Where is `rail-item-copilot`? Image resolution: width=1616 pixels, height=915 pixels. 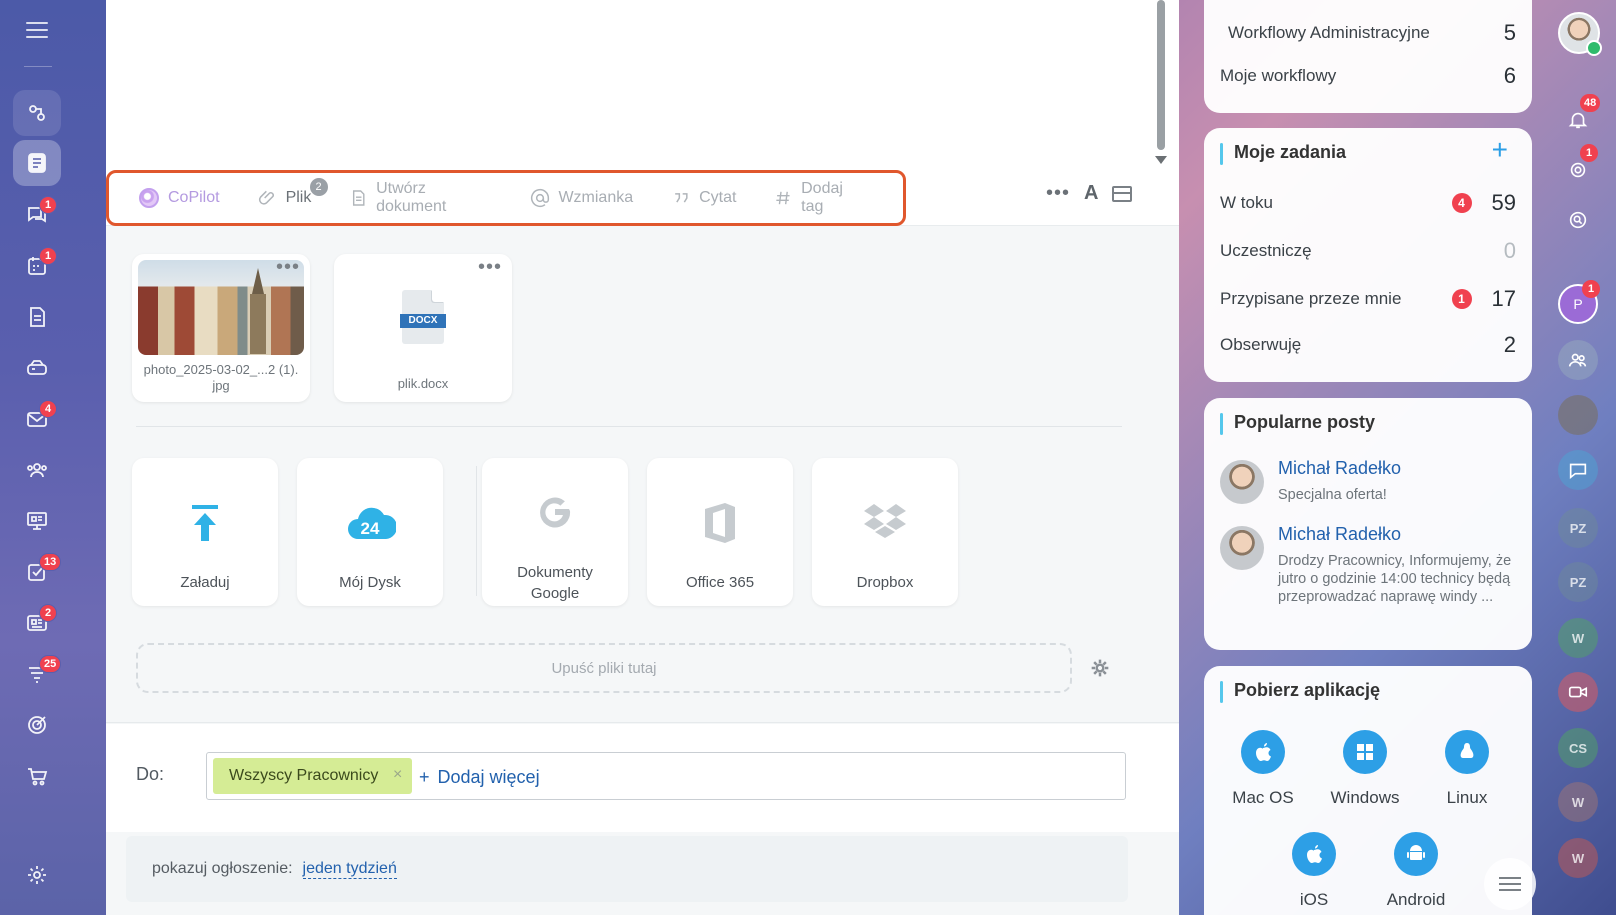
rail-item-copilot is located at coordinates (37, 113).